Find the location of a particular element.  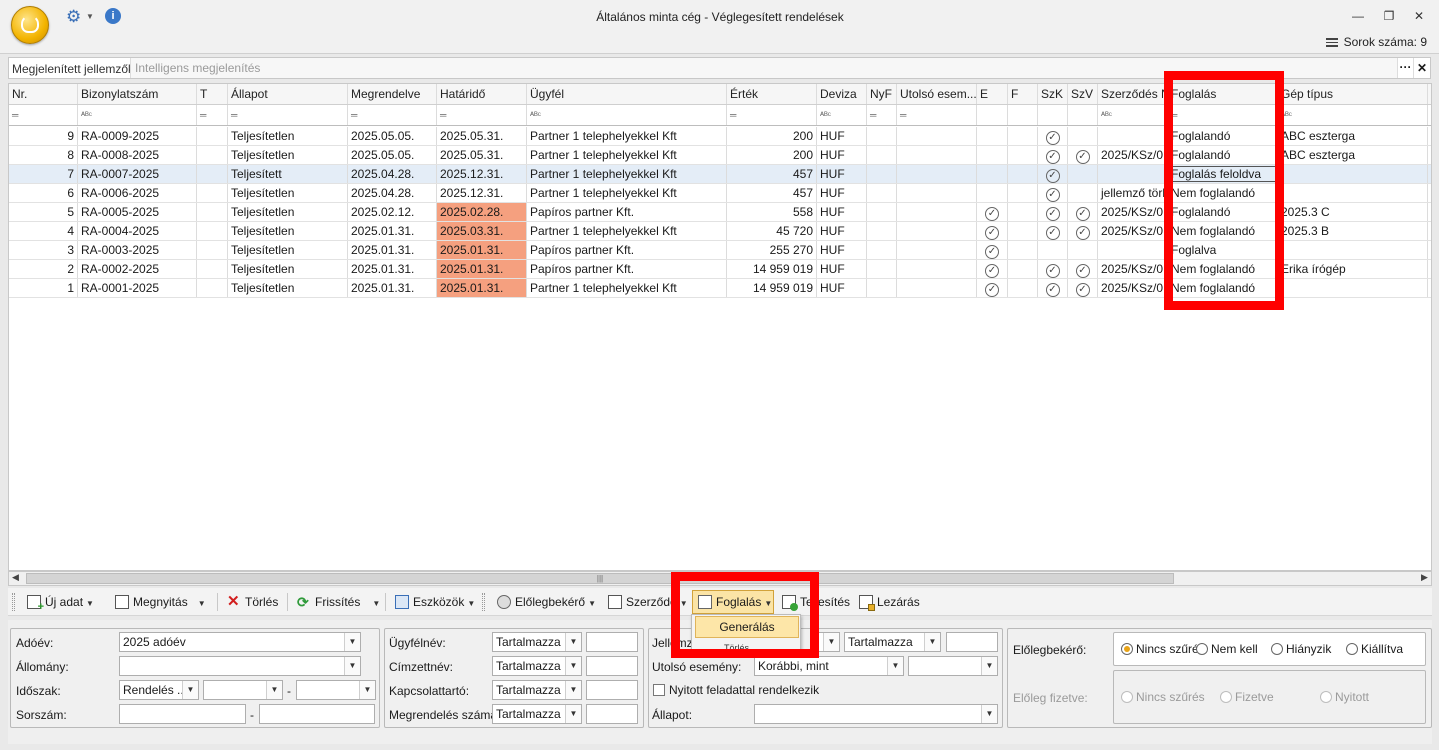

recipient-name-input is located at coordinates (612, 666).